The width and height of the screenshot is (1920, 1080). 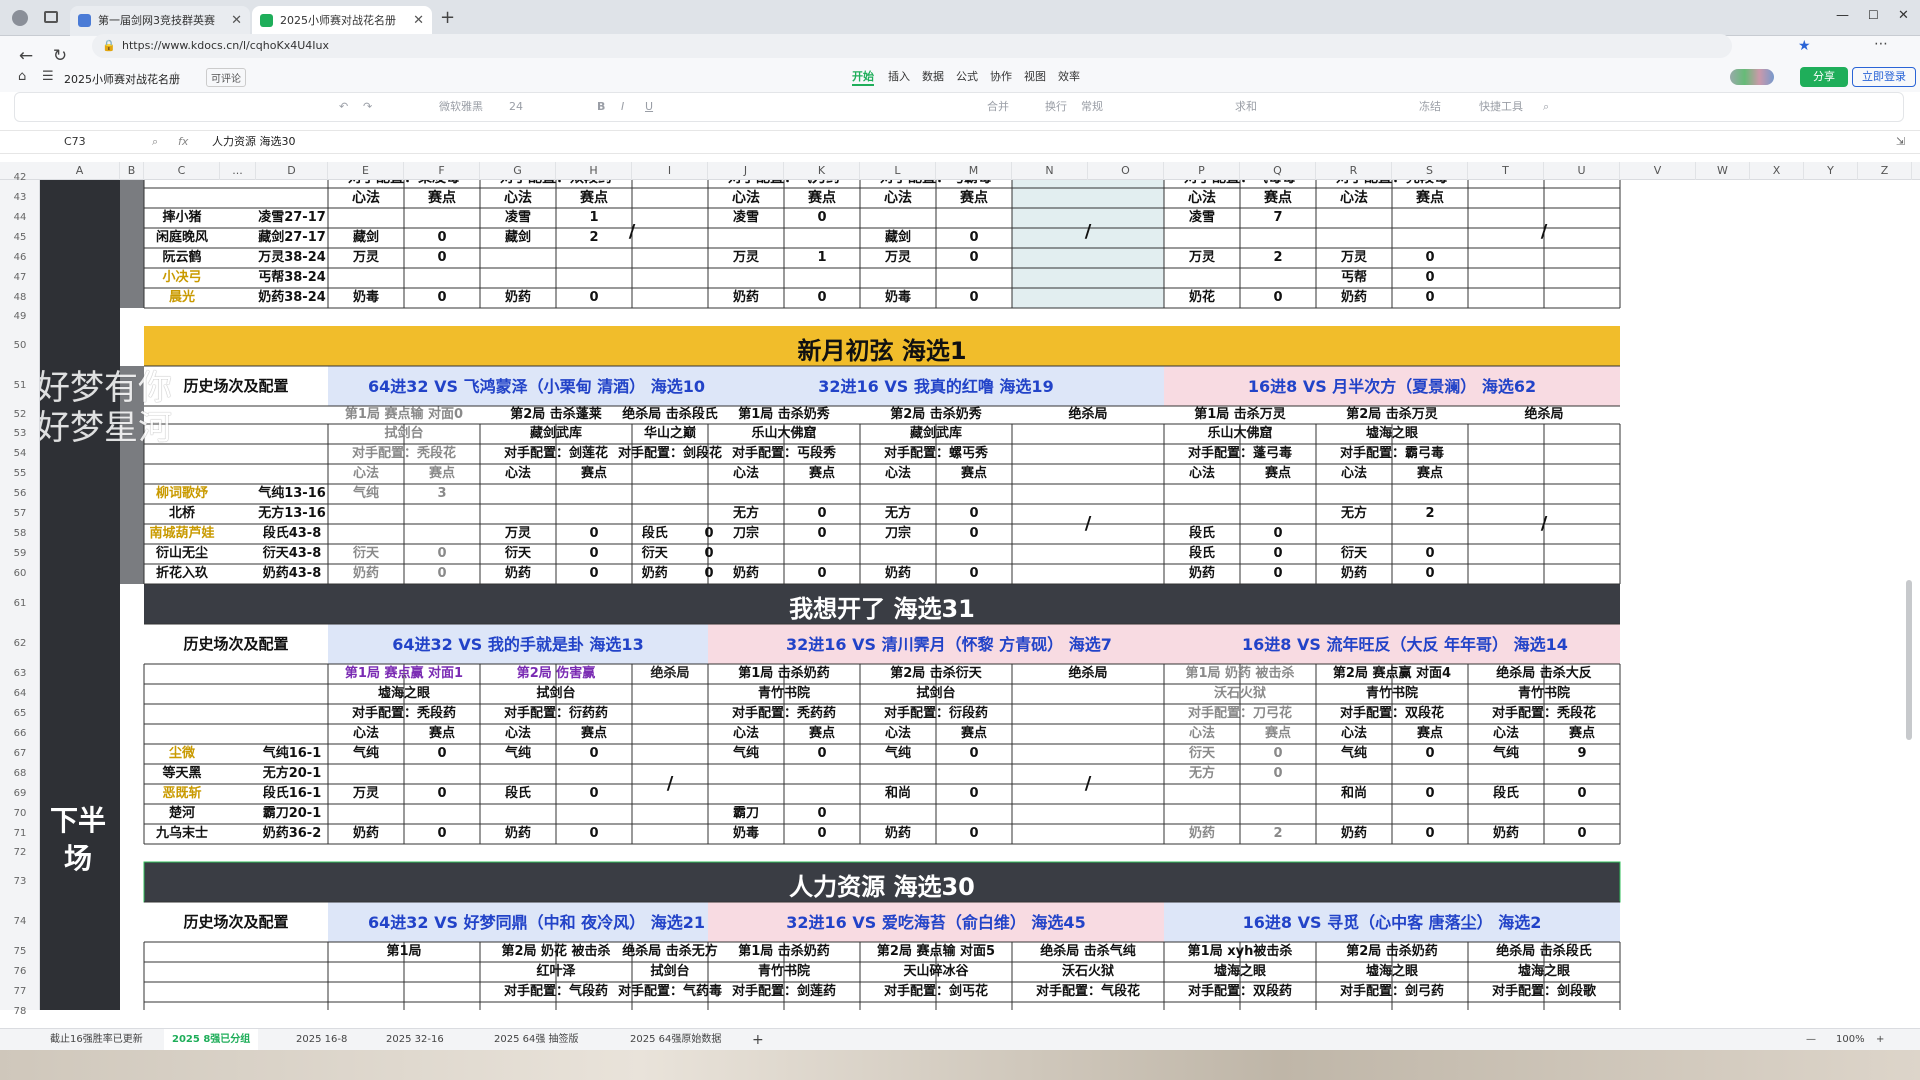 I want to click on section-title: 新月初弦 海选1, so click(x=882, y=351).